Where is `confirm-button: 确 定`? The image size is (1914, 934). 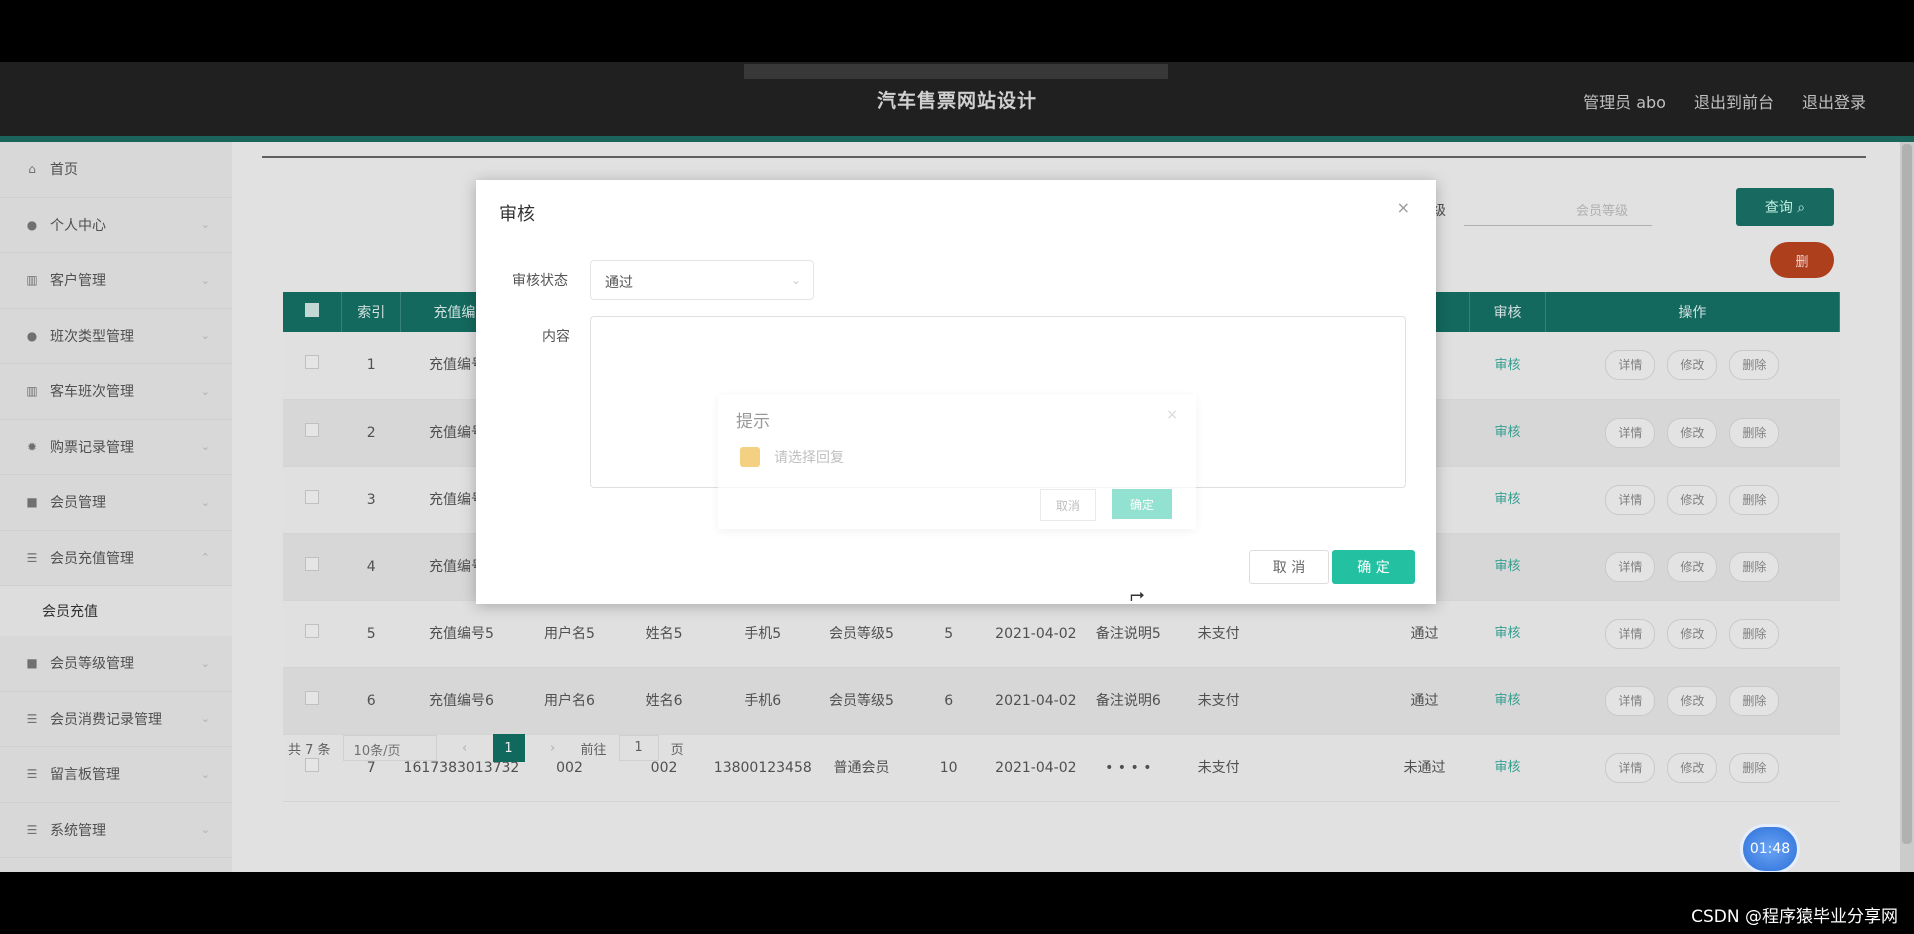
confirm-button: 确 定 is located at coordinates (1373, 567).